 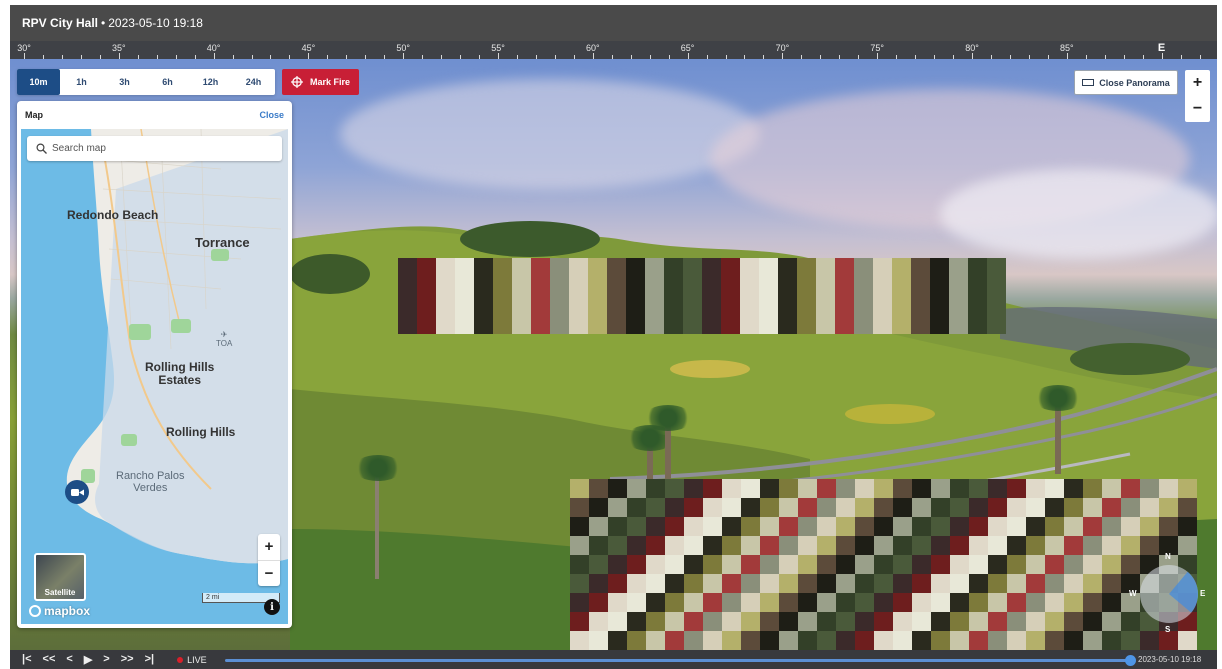 I want to click on playback-bar: |< << < ▶ > >> >| LIVE 2023-05-10 19:18, so click(x=613, y=659).